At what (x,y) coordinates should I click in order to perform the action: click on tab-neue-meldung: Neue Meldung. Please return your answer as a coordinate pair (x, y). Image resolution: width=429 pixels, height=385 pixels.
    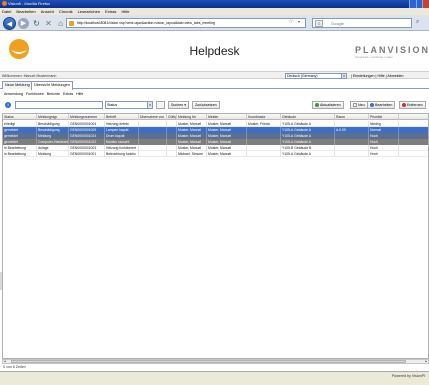
    Looking at the image, I should click on (17, 85).